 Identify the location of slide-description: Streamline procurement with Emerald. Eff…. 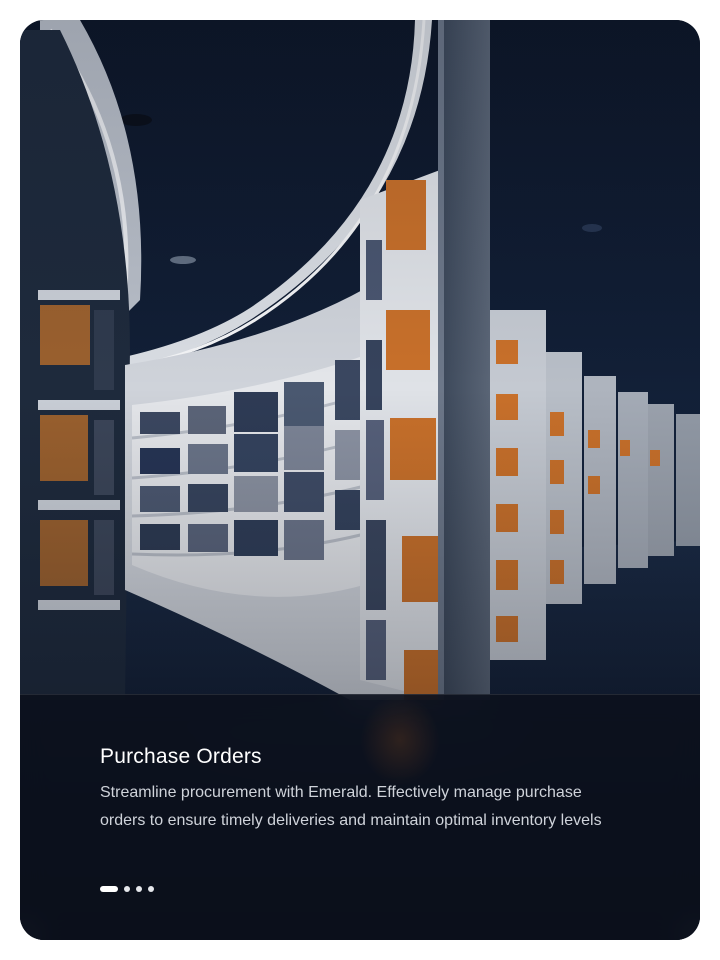
(351, 806).